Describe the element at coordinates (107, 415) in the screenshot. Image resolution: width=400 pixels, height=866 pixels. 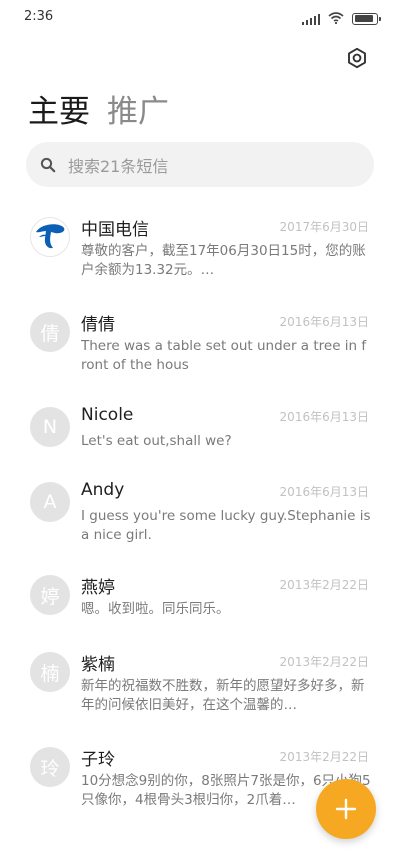
I see `sender-name: Nicole` at that location.